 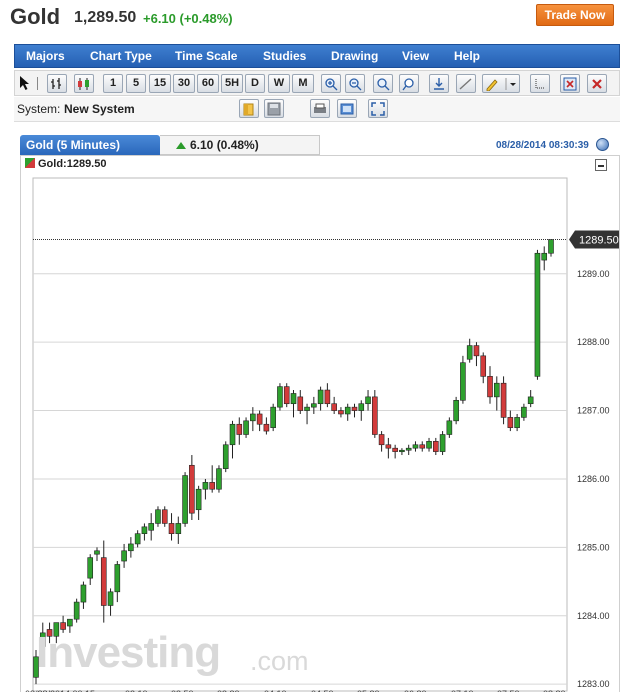 I want to click on y-tick-label: 1285.00, so click(x=593, y=547).